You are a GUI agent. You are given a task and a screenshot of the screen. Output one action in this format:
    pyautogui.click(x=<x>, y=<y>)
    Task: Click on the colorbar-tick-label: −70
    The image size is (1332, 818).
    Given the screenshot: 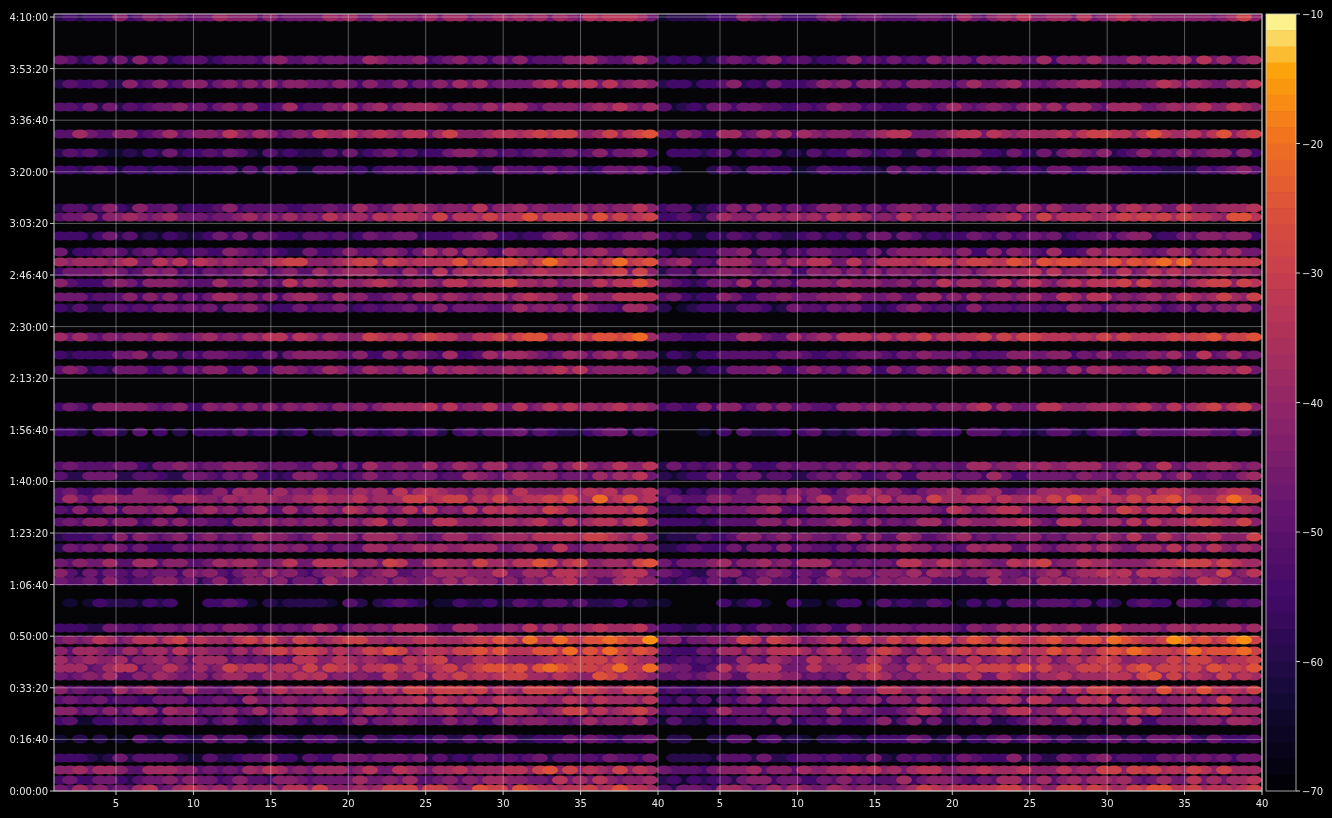 What is the action you would take?
    pyautogui.click(x=1313, y=791)
    